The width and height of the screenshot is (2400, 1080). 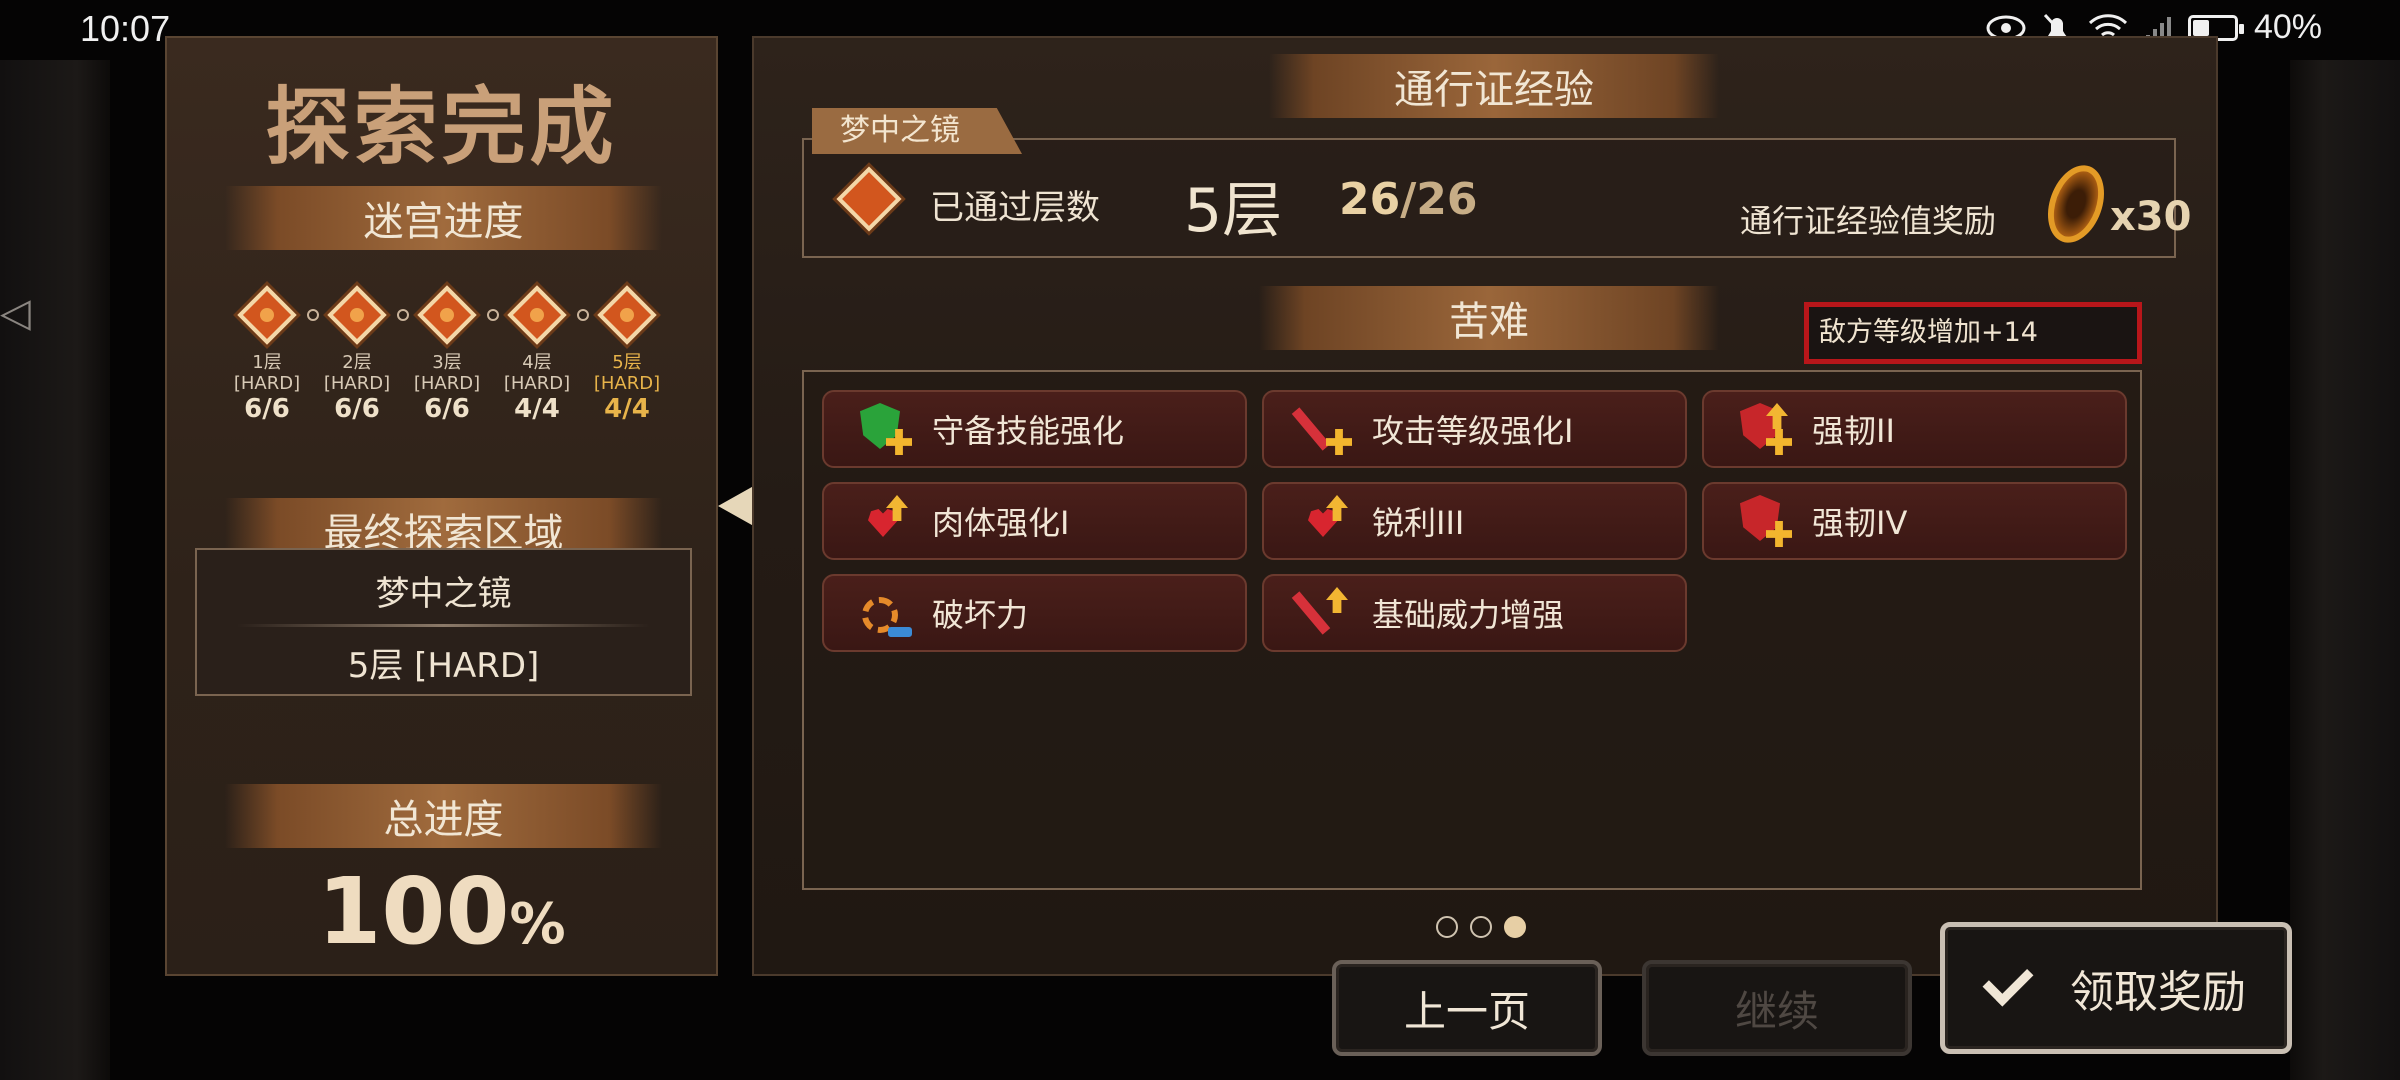 I want to click on pass-reward-label: 通行证经验值奖励, so click(x=1868, y=221).